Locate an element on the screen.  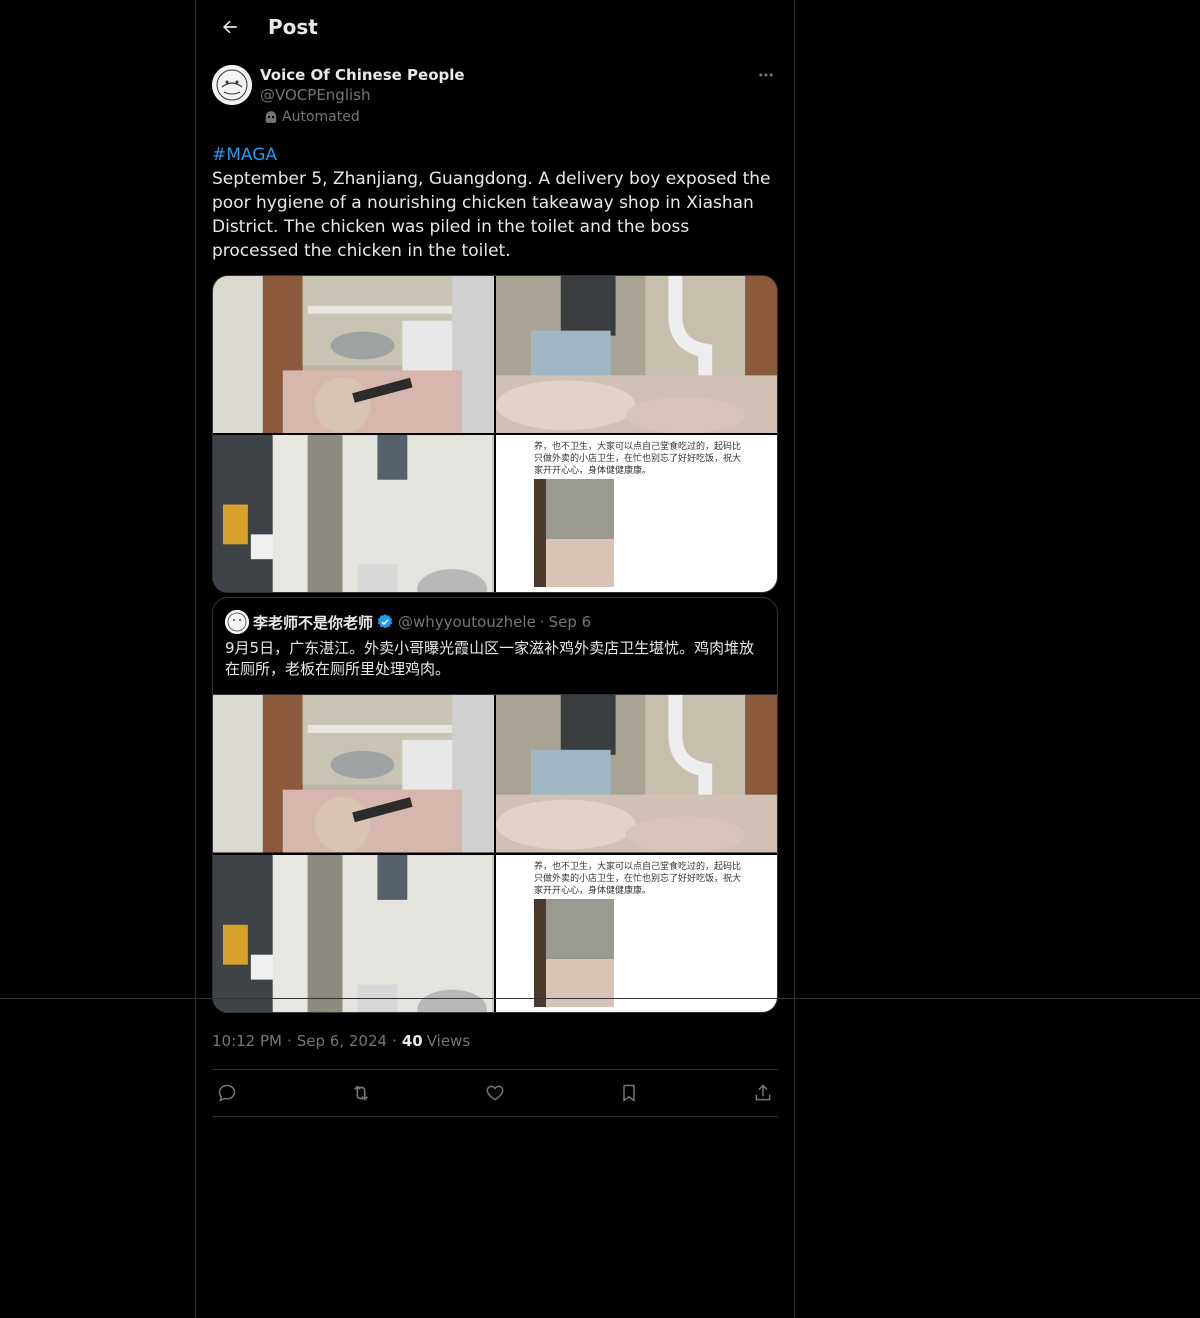
author-name: Voice Of Chinese People is located at coordinates (362, 75).